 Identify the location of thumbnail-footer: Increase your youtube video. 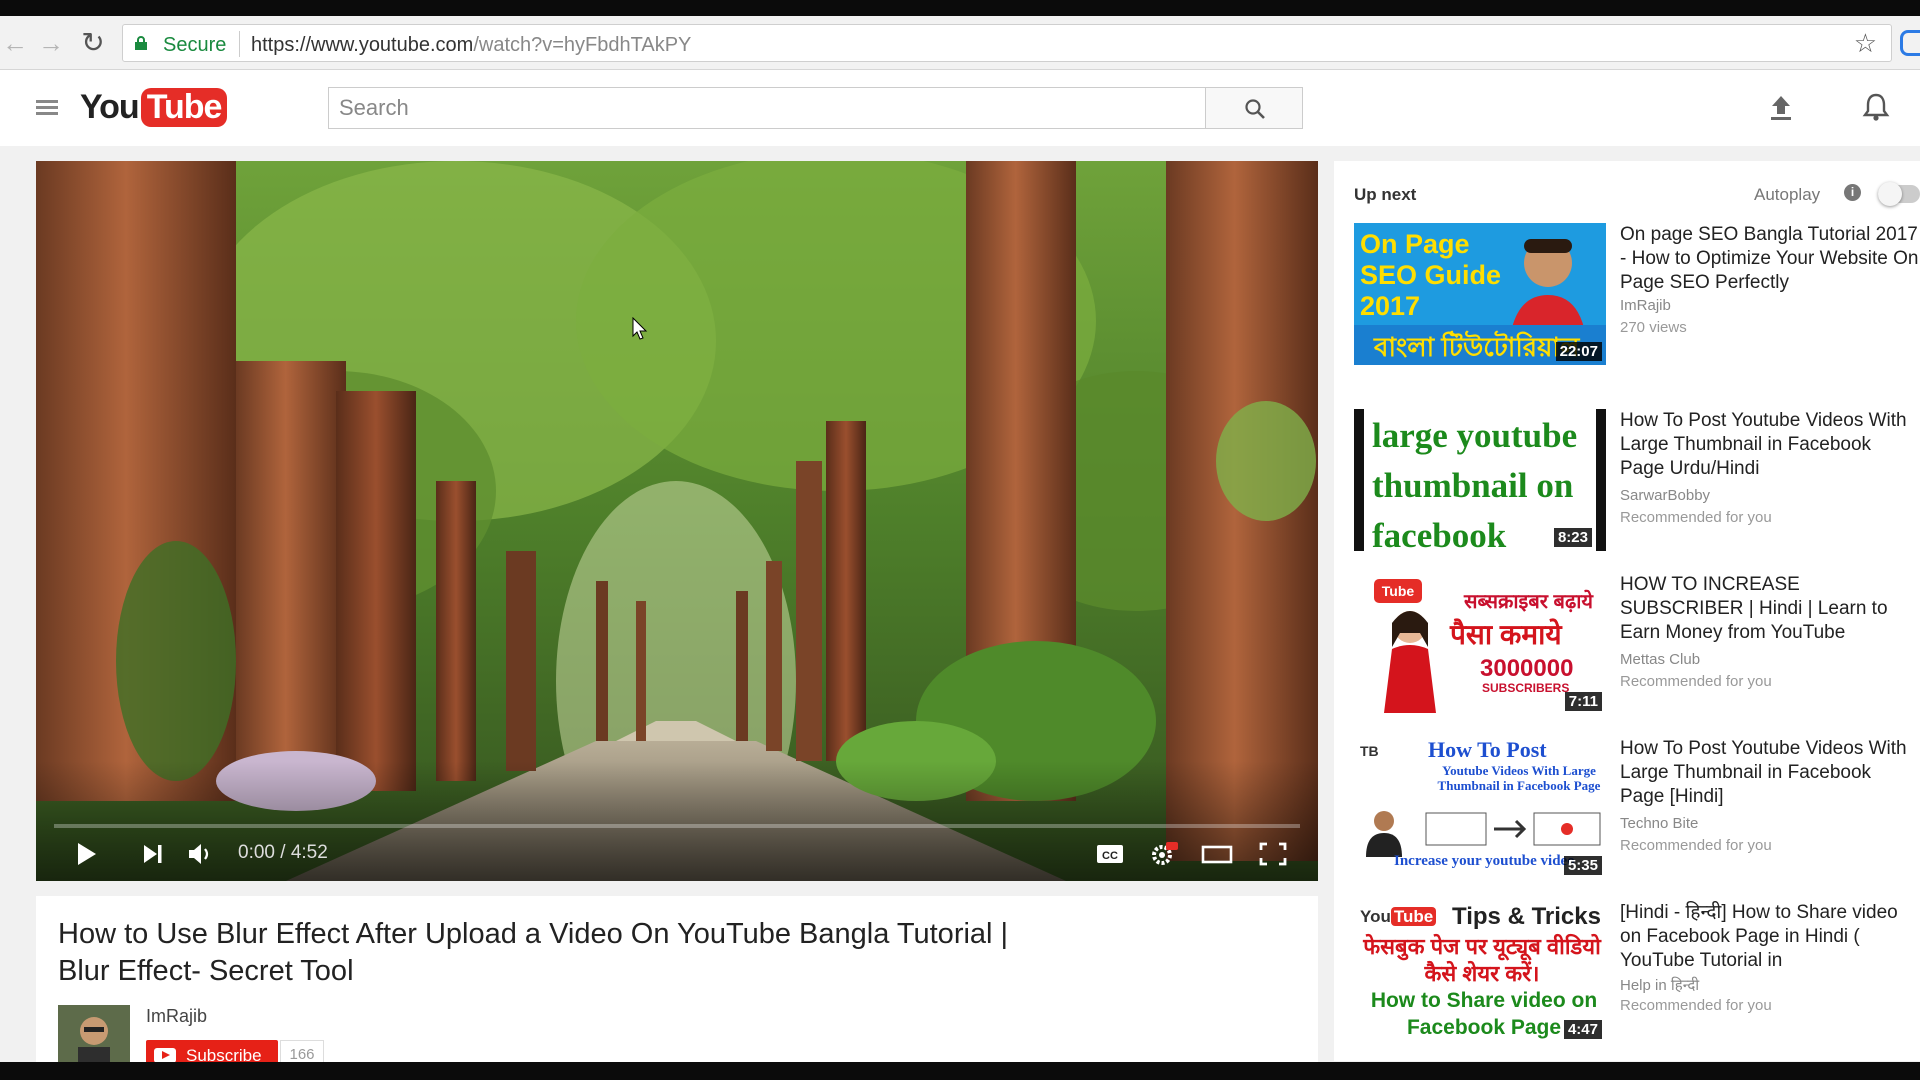
(1484, 861).